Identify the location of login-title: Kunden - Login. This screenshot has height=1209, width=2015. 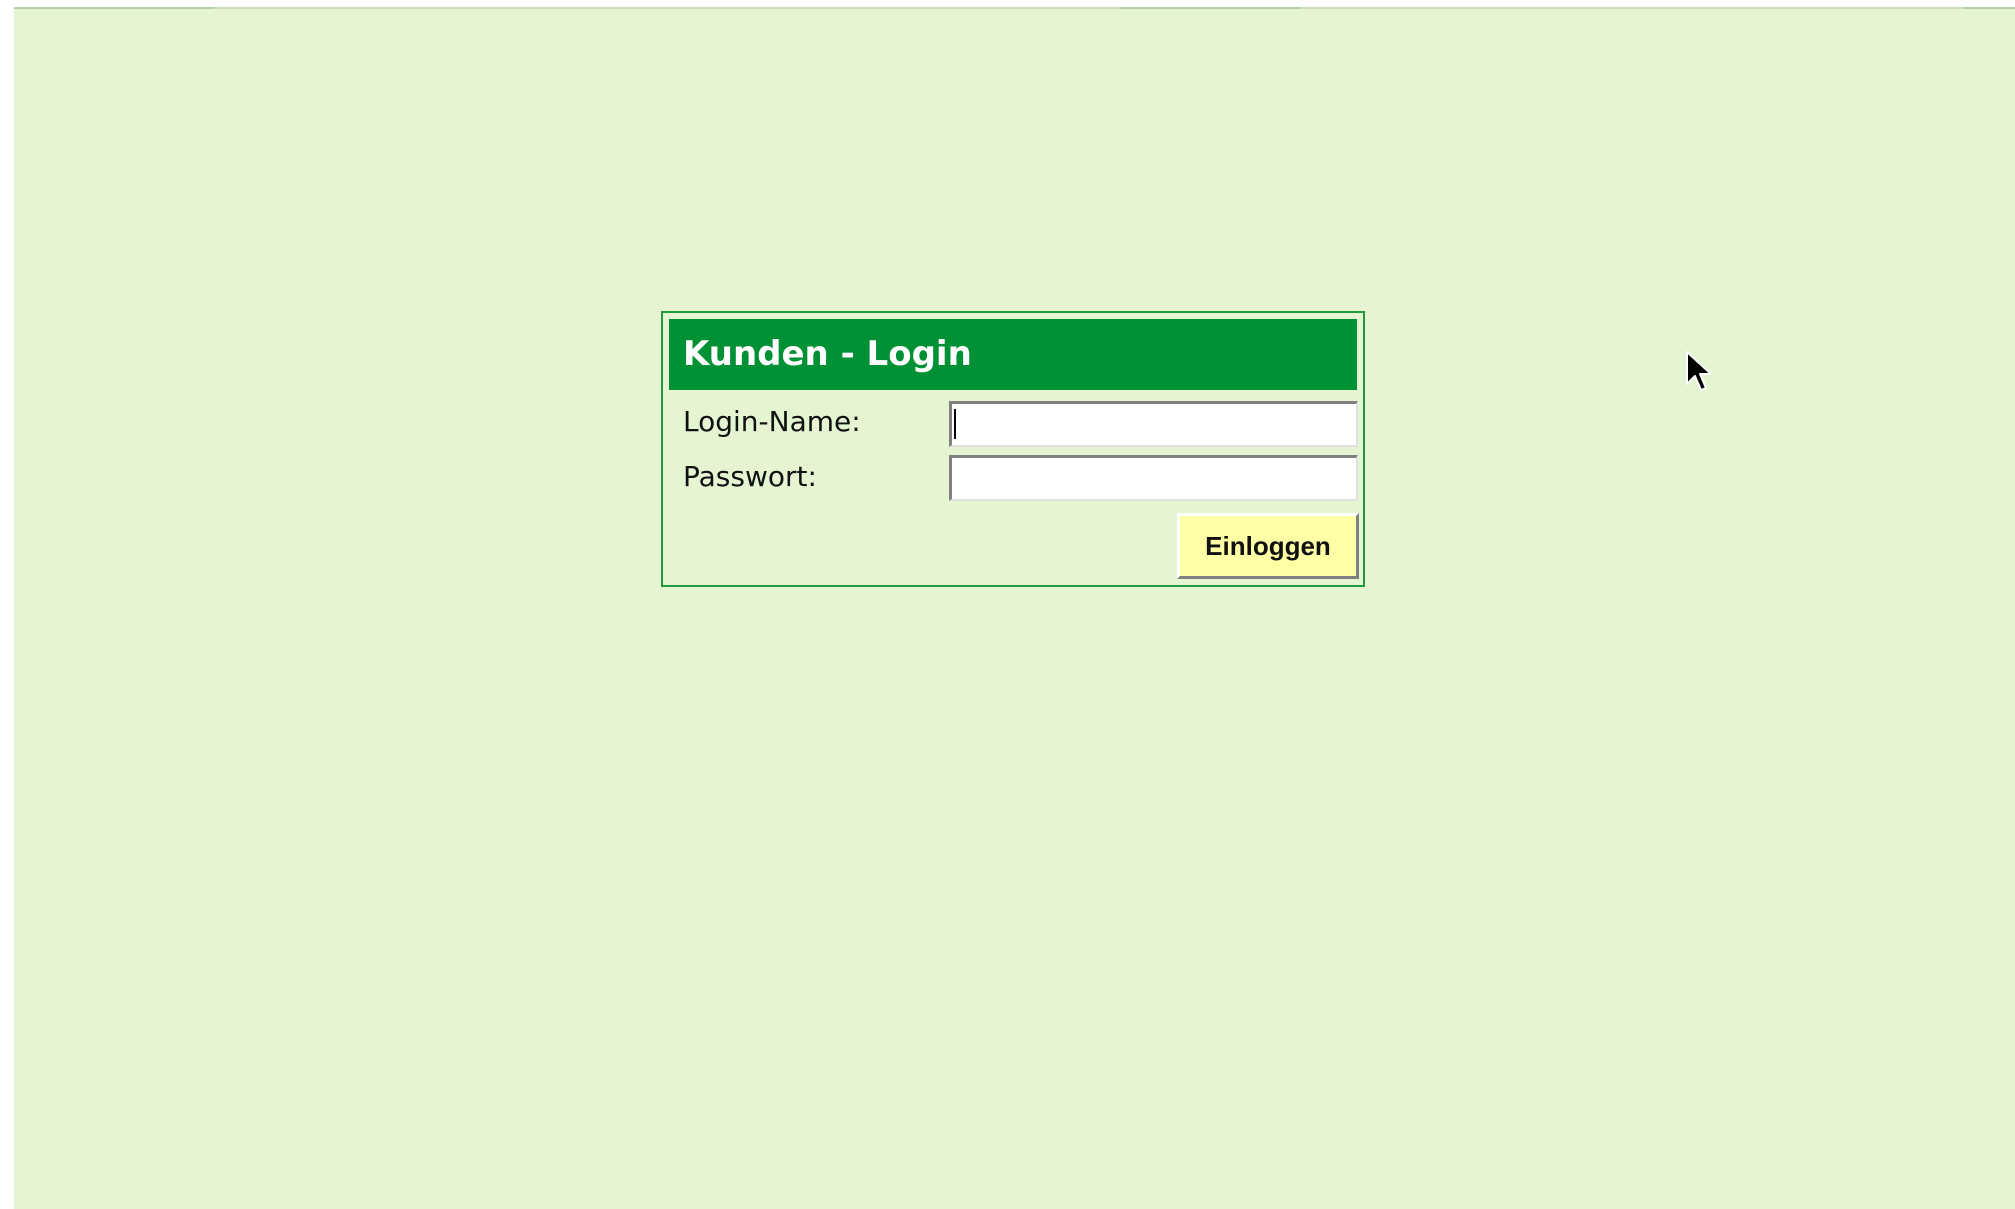
(1013, 354).